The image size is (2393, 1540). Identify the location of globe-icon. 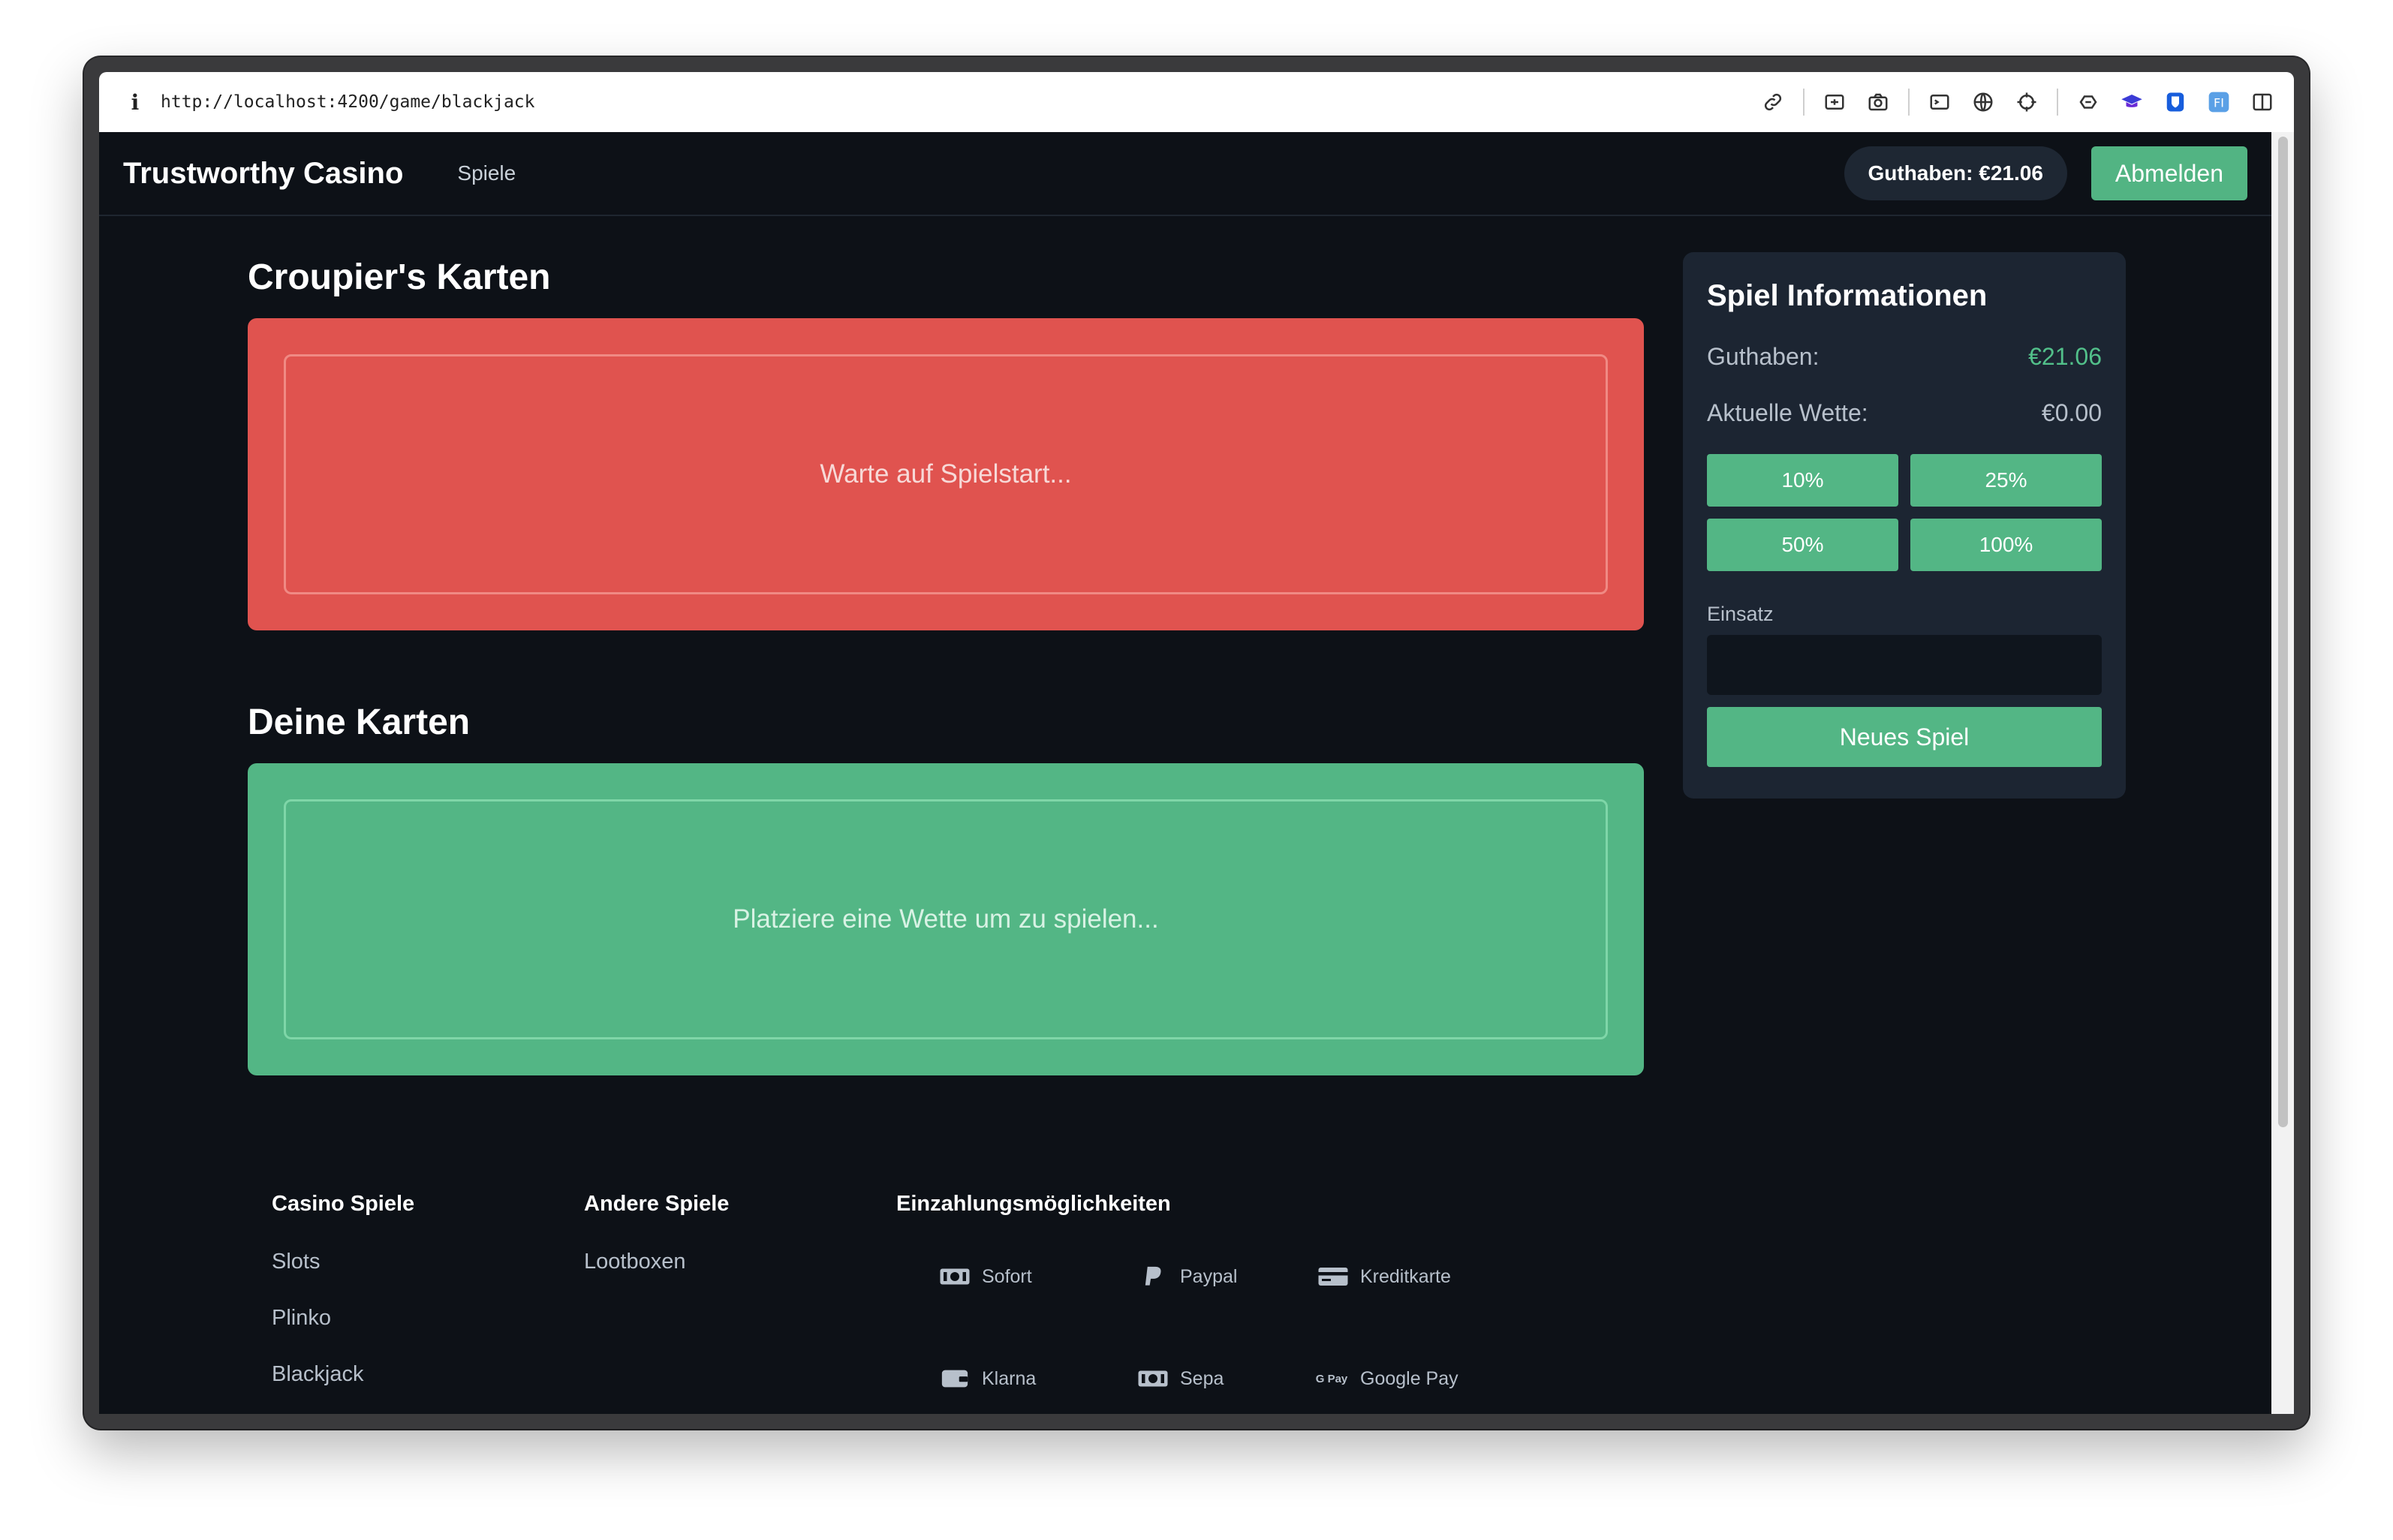
(1983, 103).